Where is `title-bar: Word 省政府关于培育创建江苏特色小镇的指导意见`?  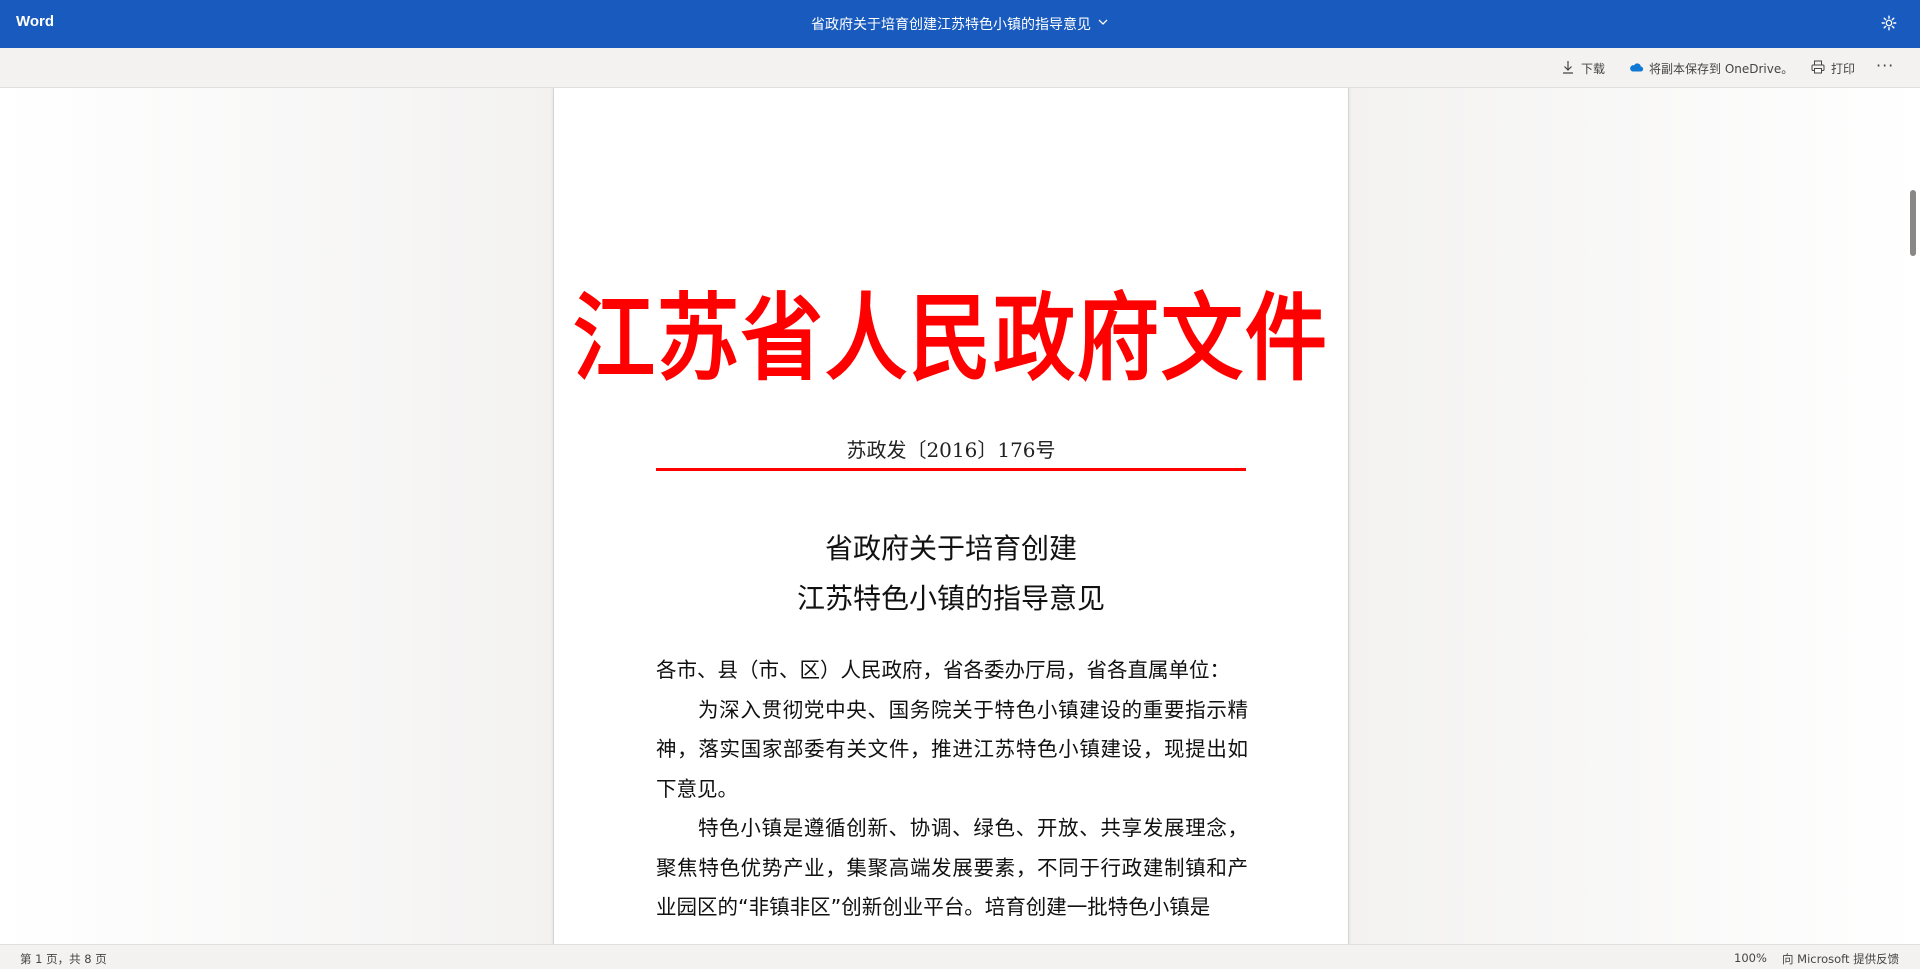
title-bar: Word 省政府关于培育创建江苏特色小镇的指导意见 is located at coordinates (960, 24).